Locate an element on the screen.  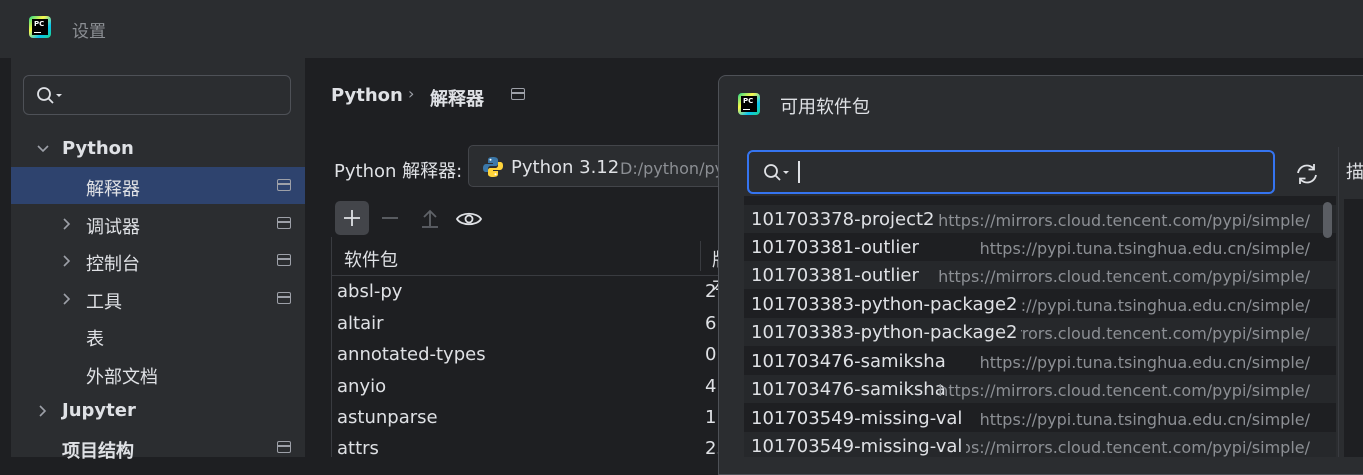
window-title: 设置 is located at coordinates (89, 32).